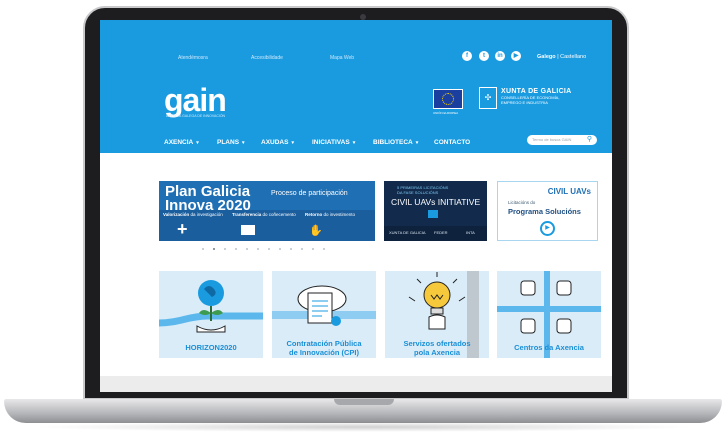 The image size is (726, 448). Describe the element at coordinates (364, 402) in the screenshot. I see `laptop-notch` at that location.